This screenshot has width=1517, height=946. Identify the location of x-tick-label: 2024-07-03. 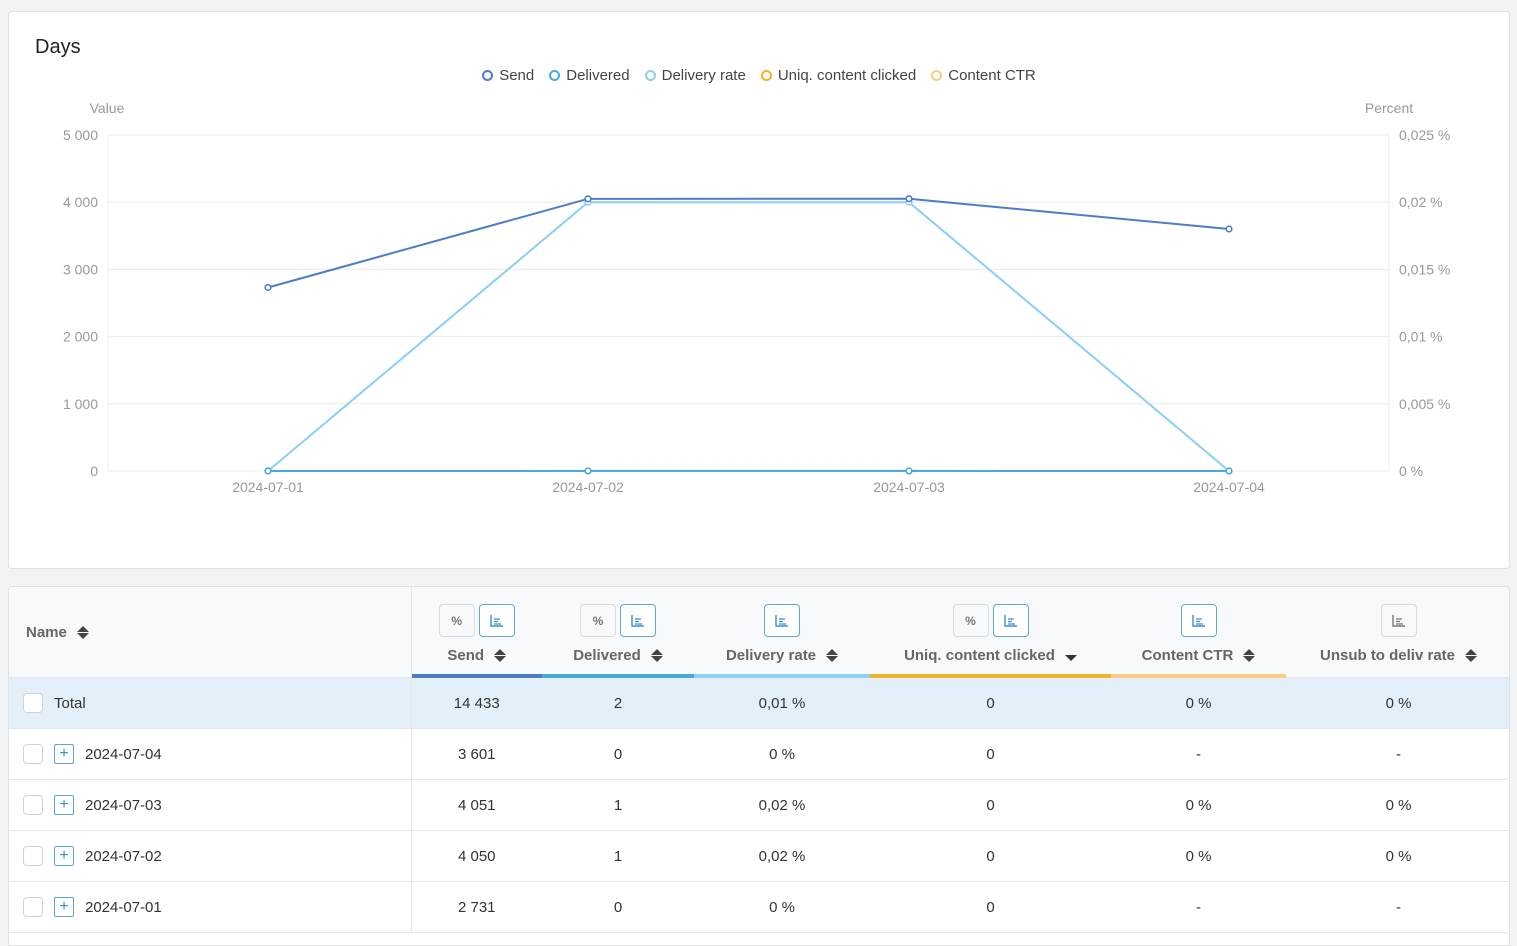
(909, 487).